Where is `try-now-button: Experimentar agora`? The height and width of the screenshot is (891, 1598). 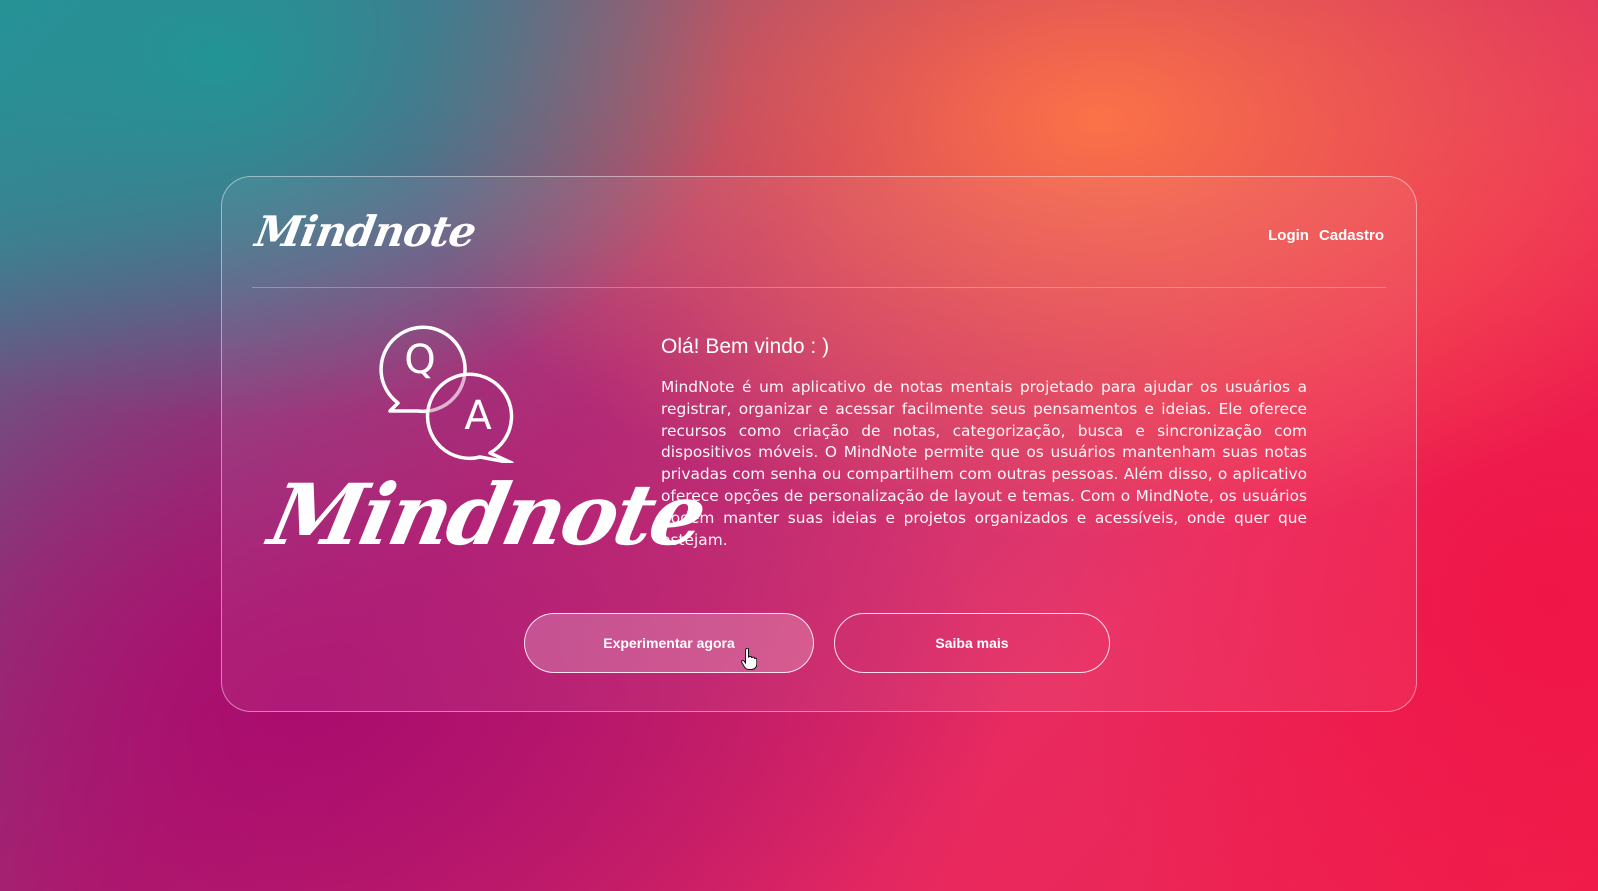 try-now-button: Experimentar agora is located at coordinates (669, 643).